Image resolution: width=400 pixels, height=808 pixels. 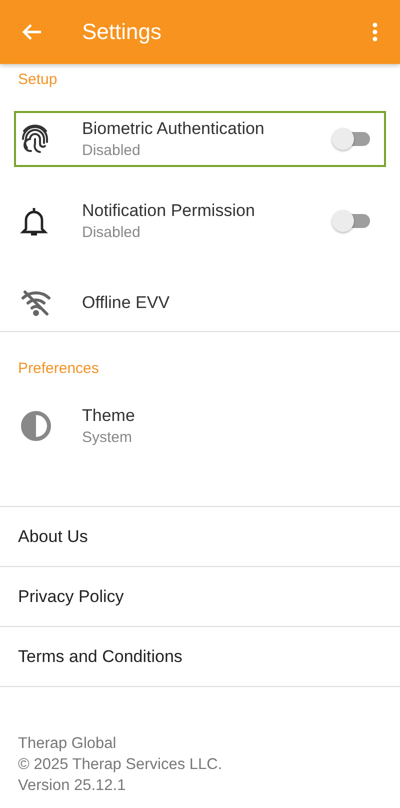 I want to click on screen-title: Settings, so click(x=122, y=32).